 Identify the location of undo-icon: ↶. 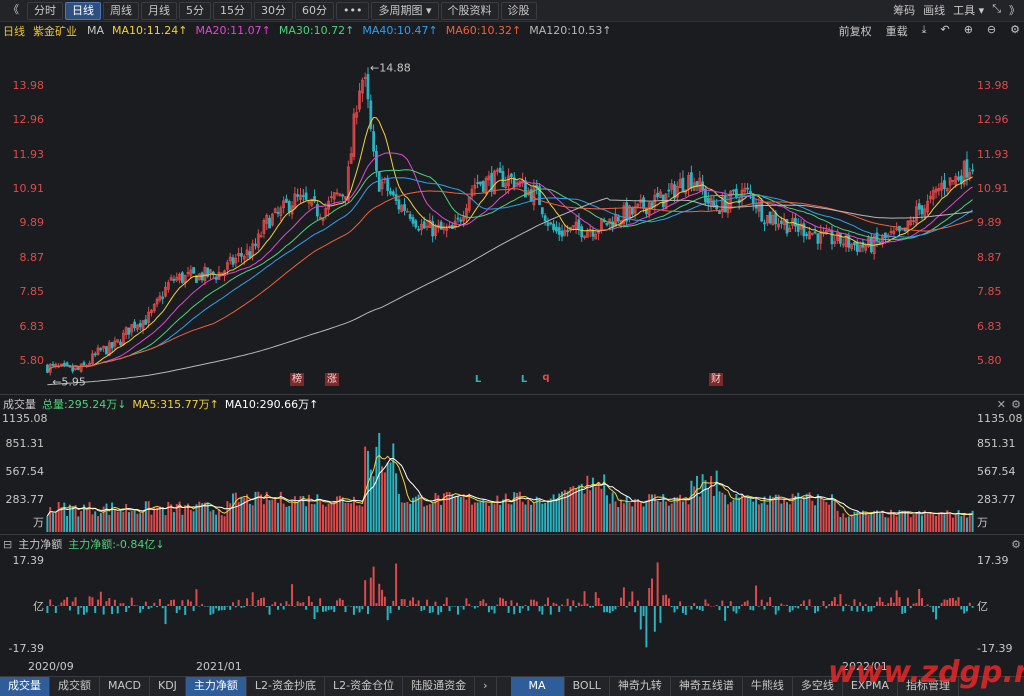
(944, 31).